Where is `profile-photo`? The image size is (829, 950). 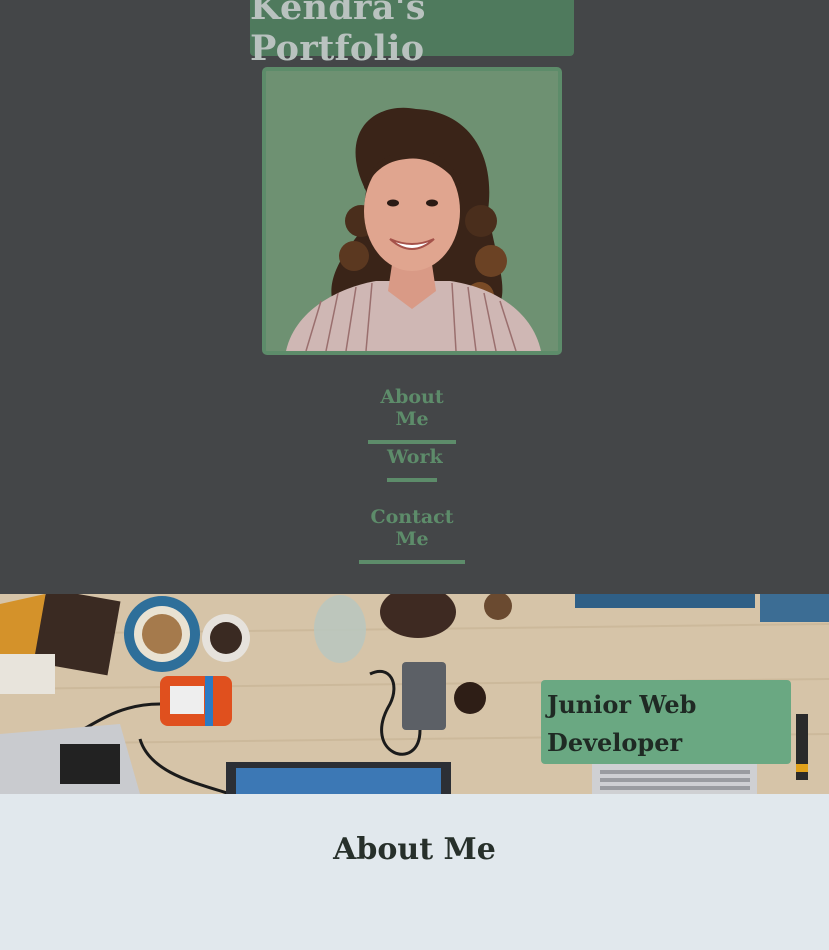 profile-photo is located at coordinates (412, 211).